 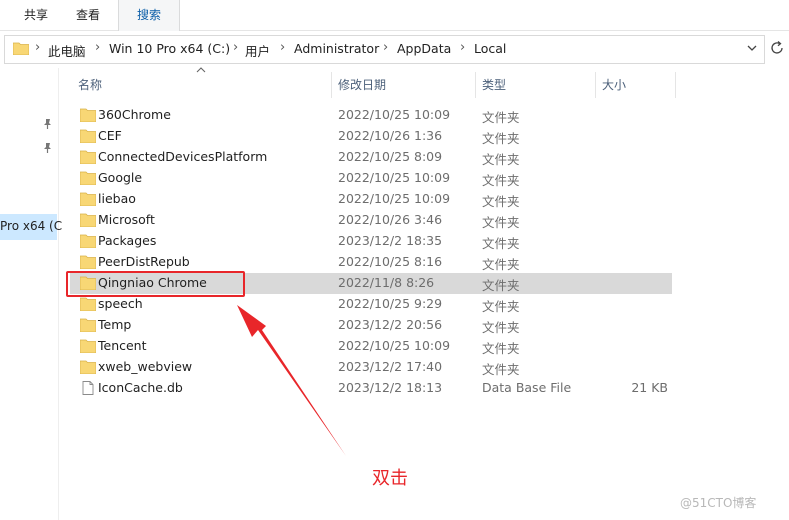 I want to click on arrow-icon, so click(x=291, y=380).